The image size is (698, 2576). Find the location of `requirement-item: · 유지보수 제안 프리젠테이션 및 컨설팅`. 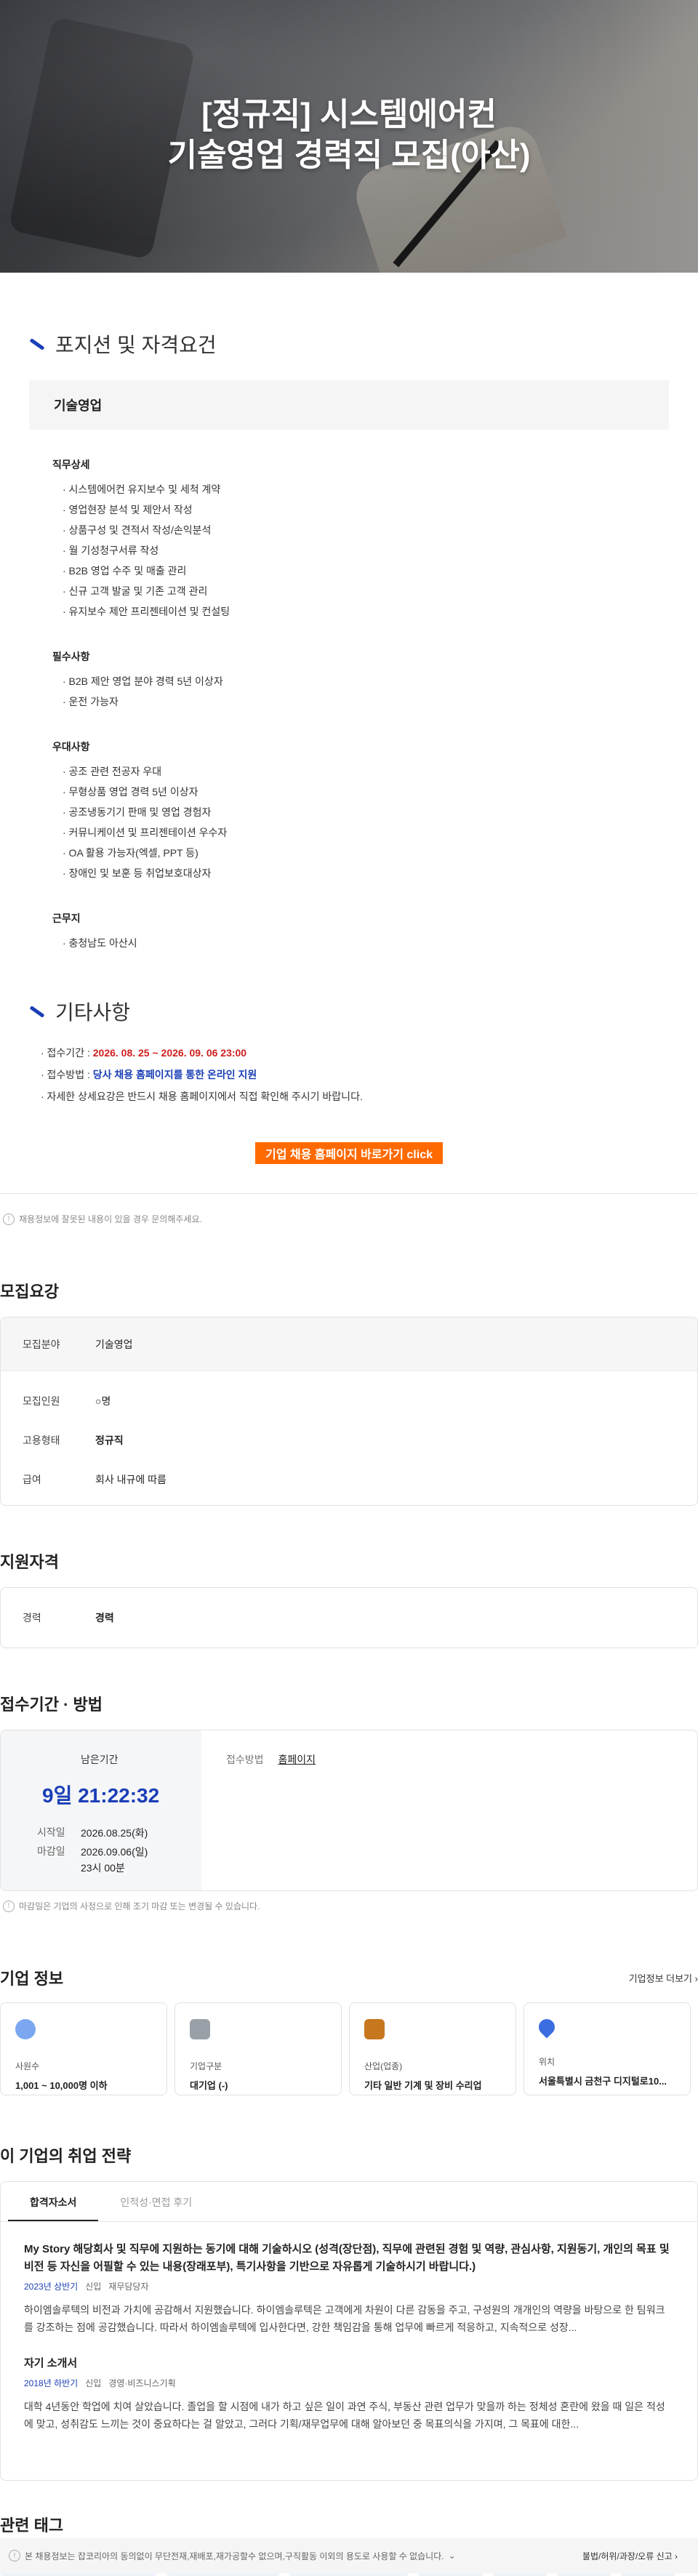

requirement-item: · 유지보수 제안 프리젠테이션 및 컨설팅 is located at coordinates (146, 612).